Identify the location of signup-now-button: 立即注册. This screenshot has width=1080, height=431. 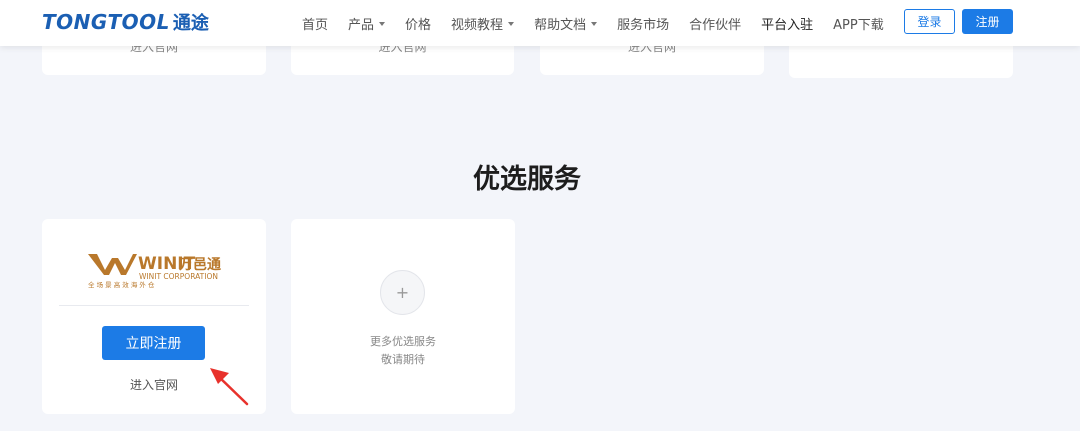
(153, 343).